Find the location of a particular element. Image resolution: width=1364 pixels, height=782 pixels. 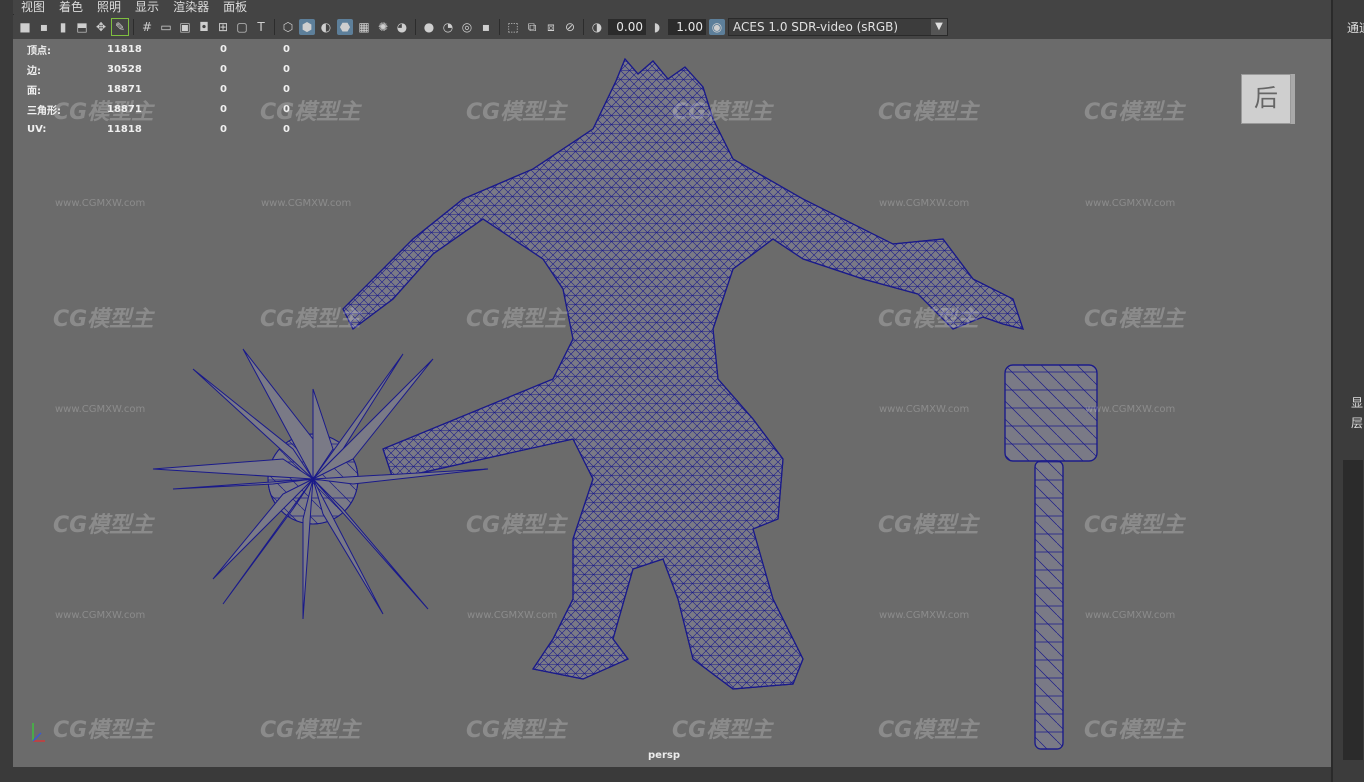

display-tab: 显 is located at coordinates (1357, 402).